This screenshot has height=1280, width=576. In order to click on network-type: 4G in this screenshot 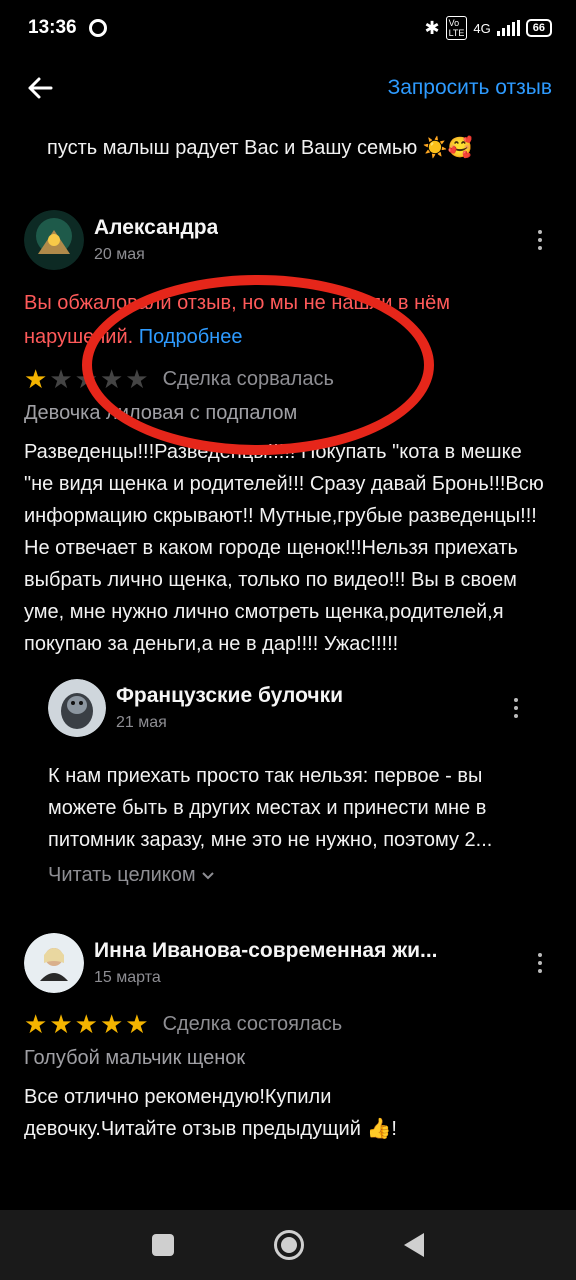, I will do `click(482, 28)`.